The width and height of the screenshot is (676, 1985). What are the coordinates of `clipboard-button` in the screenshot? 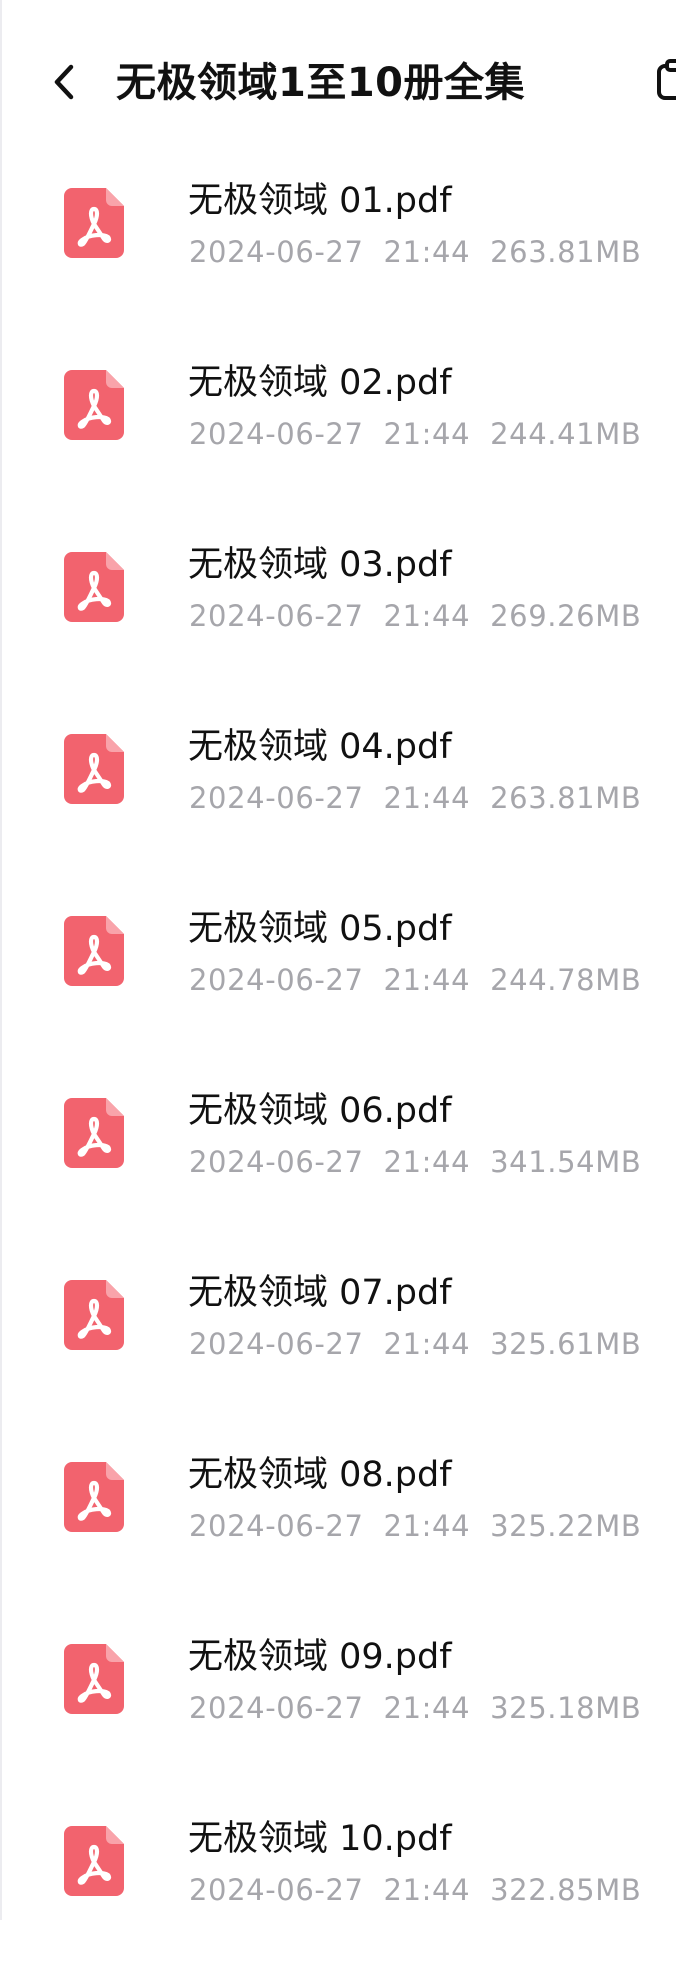 It's located at (666, 80).